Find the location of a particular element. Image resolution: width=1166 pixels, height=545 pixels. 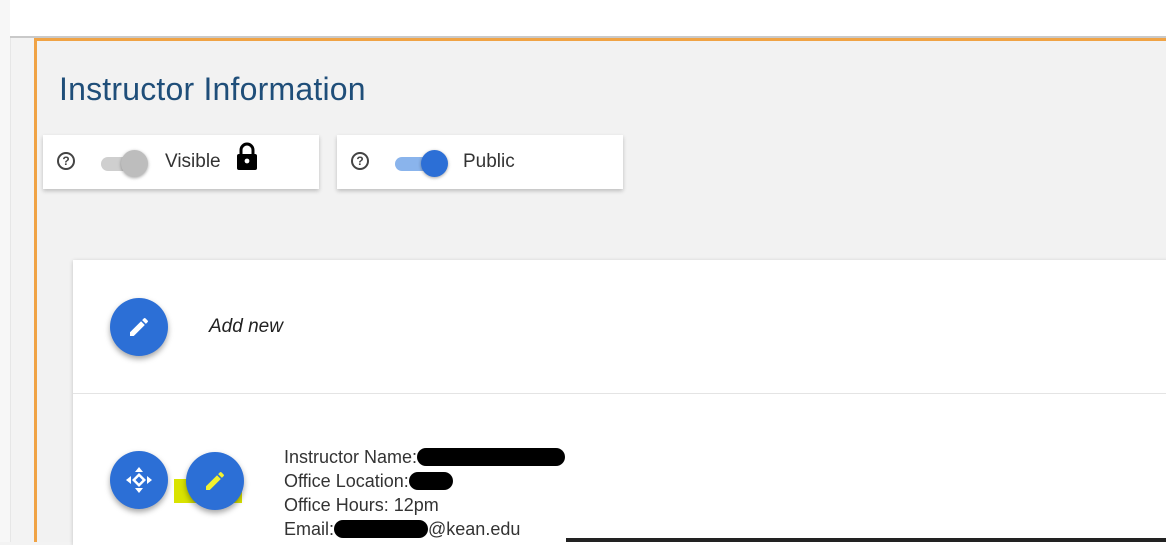

move-button is located at coordinates (139, 480).